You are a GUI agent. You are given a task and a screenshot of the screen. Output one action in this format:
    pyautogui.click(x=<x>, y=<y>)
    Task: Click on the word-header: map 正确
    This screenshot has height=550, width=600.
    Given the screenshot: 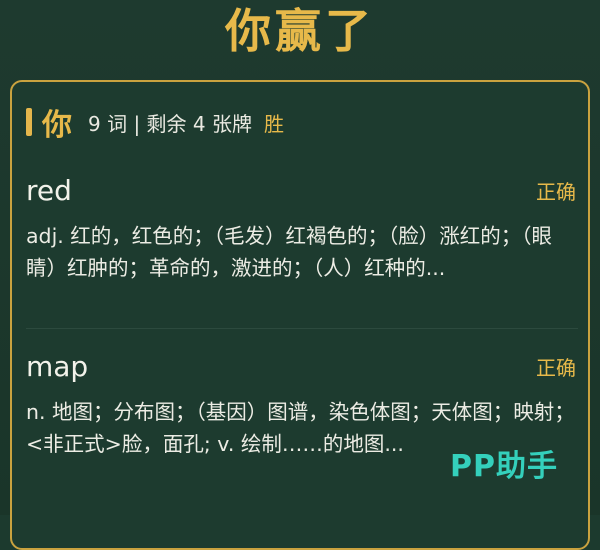 What is the action you would take?
    pyautogui.click(x=302, y=366)
    